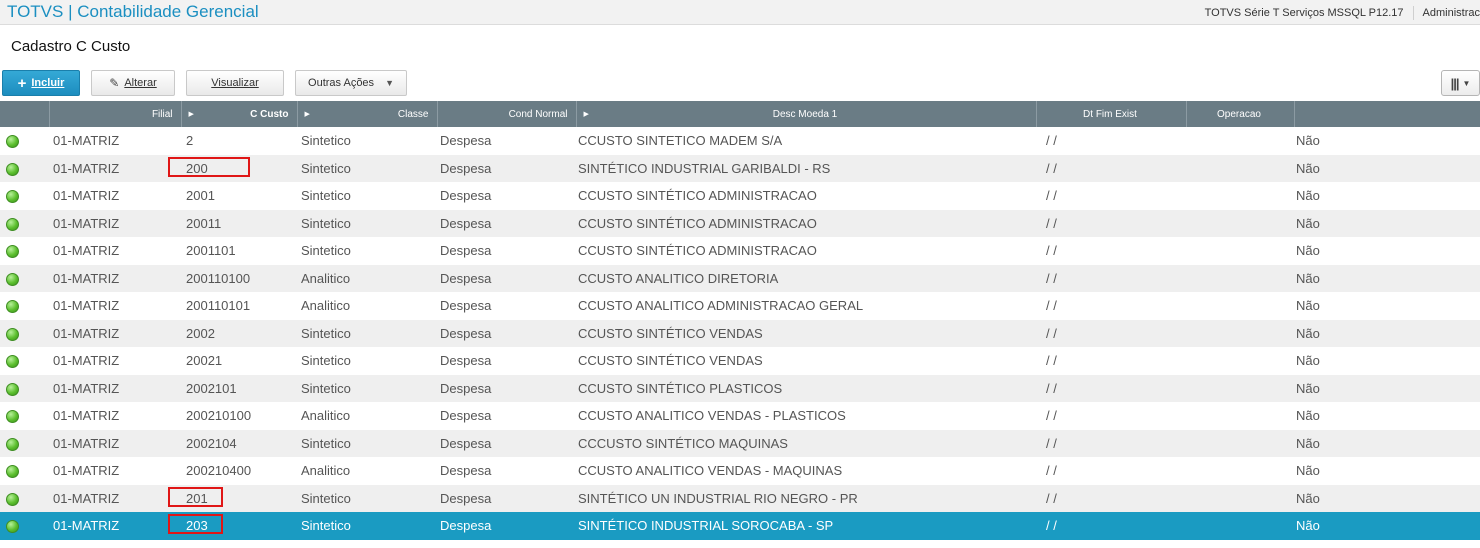  What do you see at coordinates (1460, 83) in the screenshot?
I see `columns-config-button: ||| ▼` at bounding box center [1460, 83].